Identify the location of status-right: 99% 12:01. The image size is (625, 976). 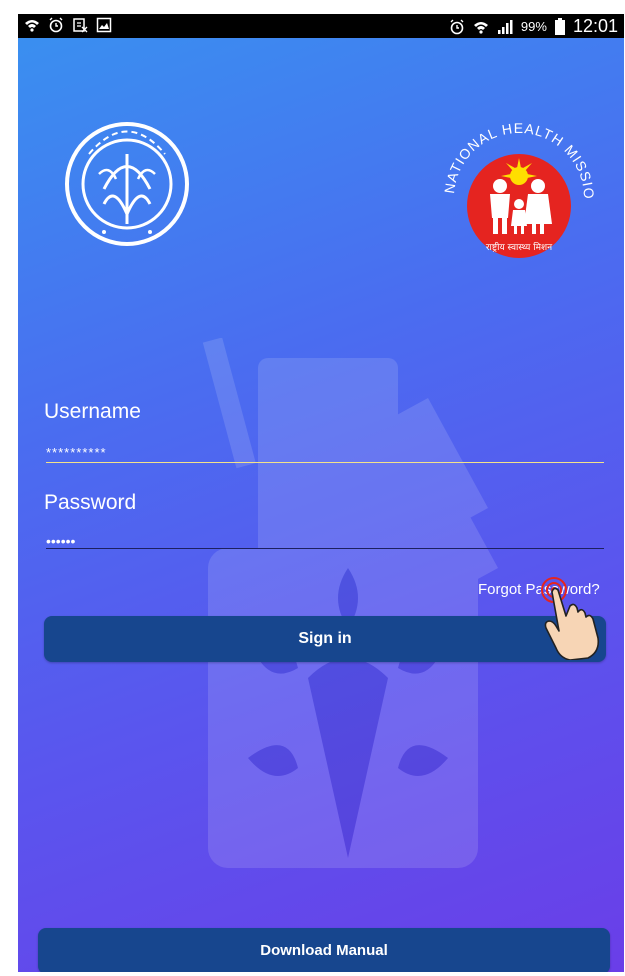
(533, 26).